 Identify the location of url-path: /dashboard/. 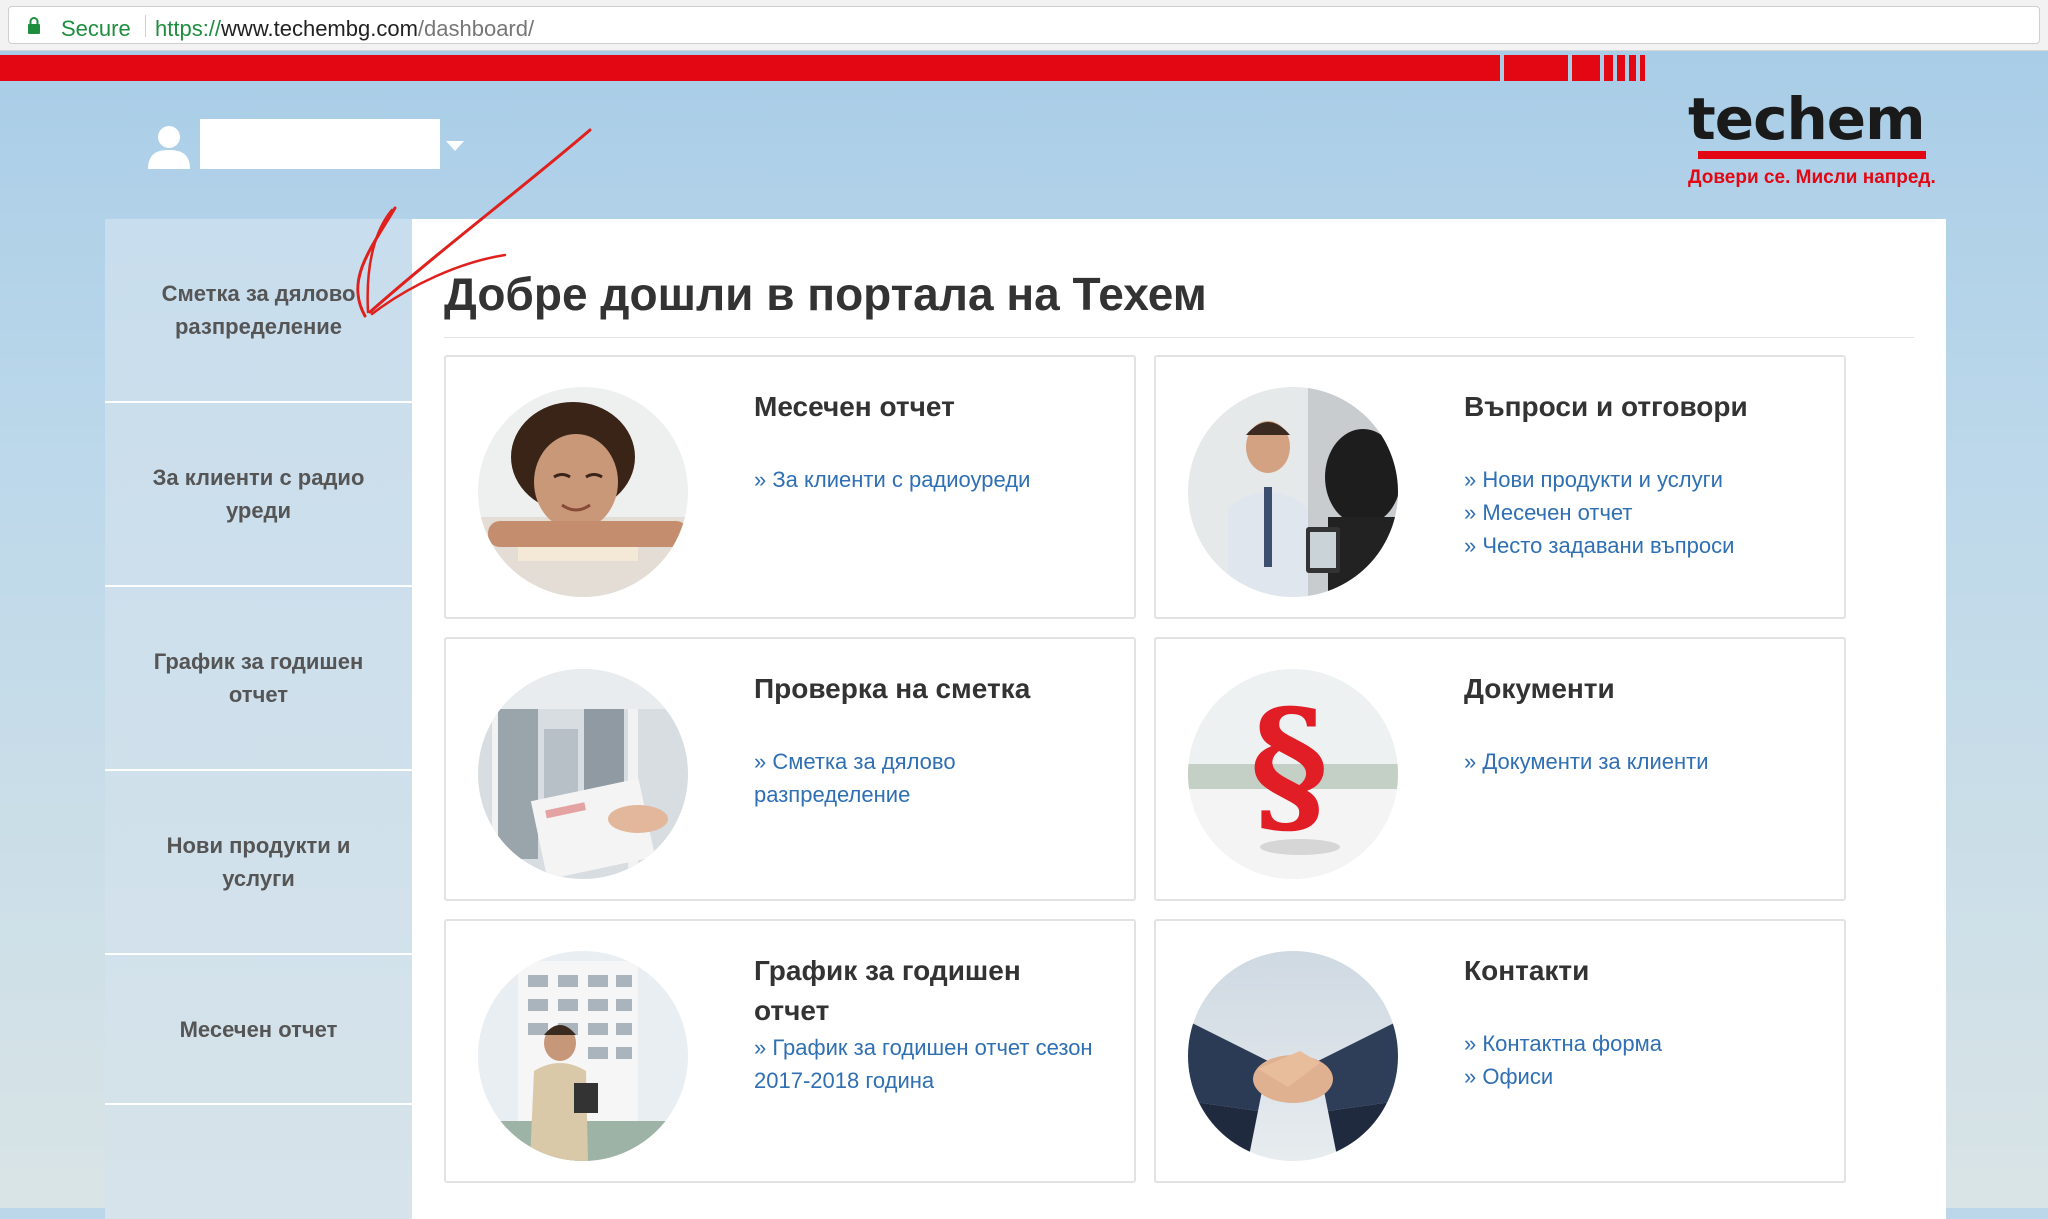
(476, 28).